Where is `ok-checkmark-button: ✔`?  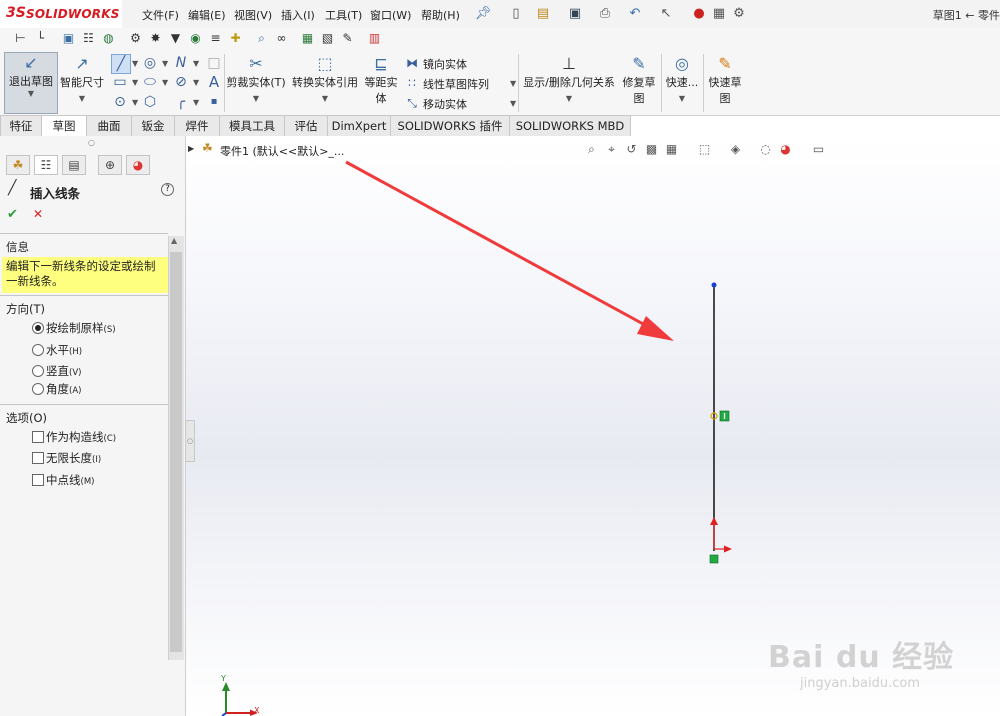
ok-checkmark-button: ✔ is located at coordinates (12, 214).